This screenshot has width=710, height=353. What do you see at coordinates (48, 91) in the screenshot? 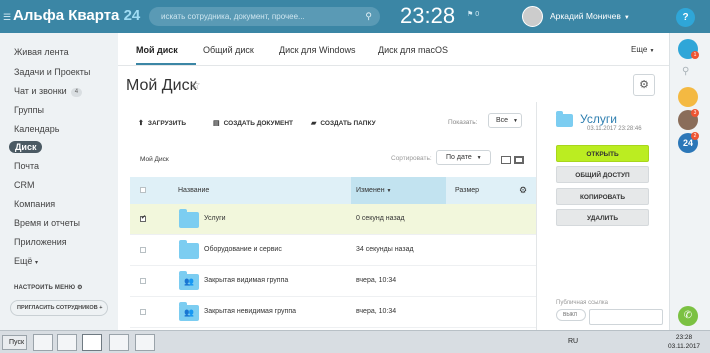
I see `sidebar-item-chat: Чат и звонки 4` at bounding box center [48, 91].